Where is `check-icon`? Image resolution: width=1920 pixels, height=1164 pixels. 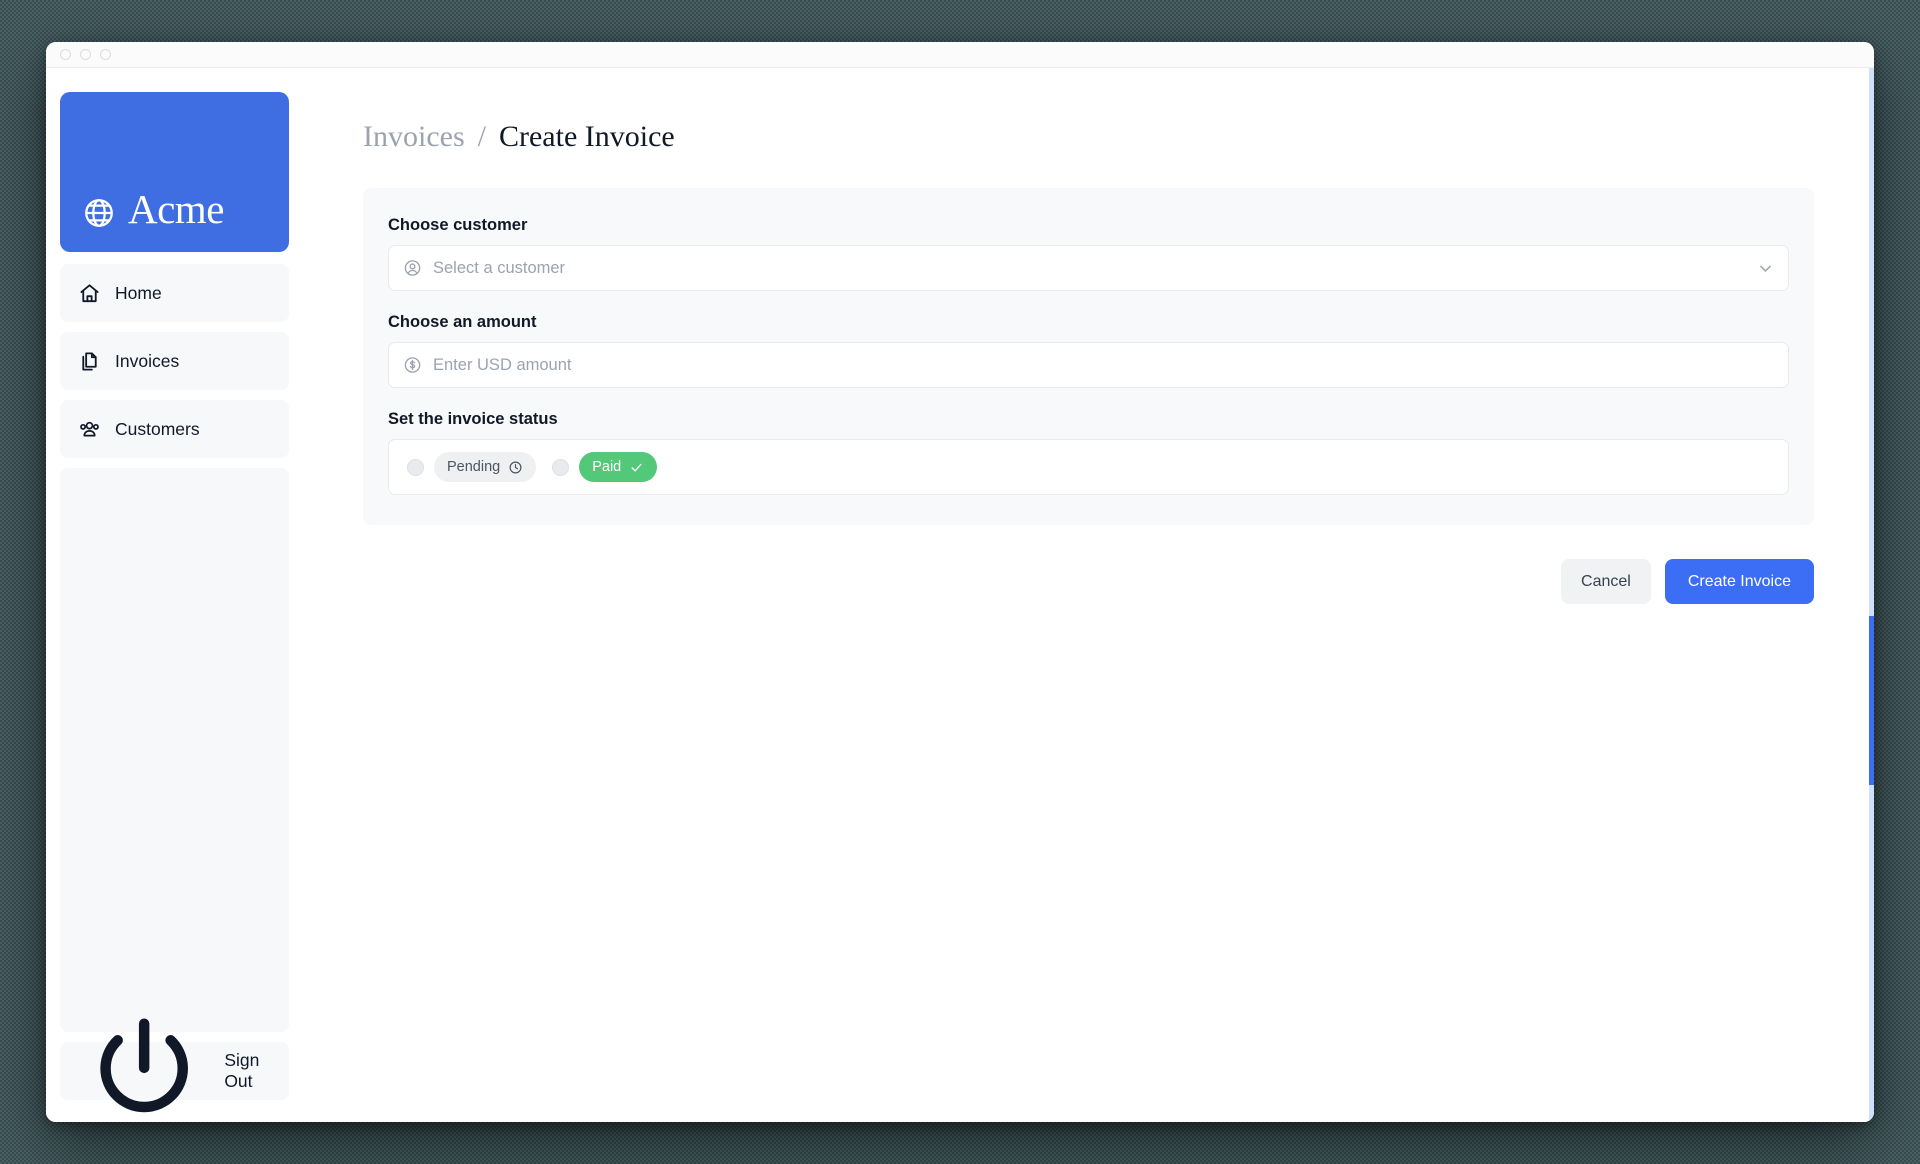
check-icon is located at coordinates (636, 467).